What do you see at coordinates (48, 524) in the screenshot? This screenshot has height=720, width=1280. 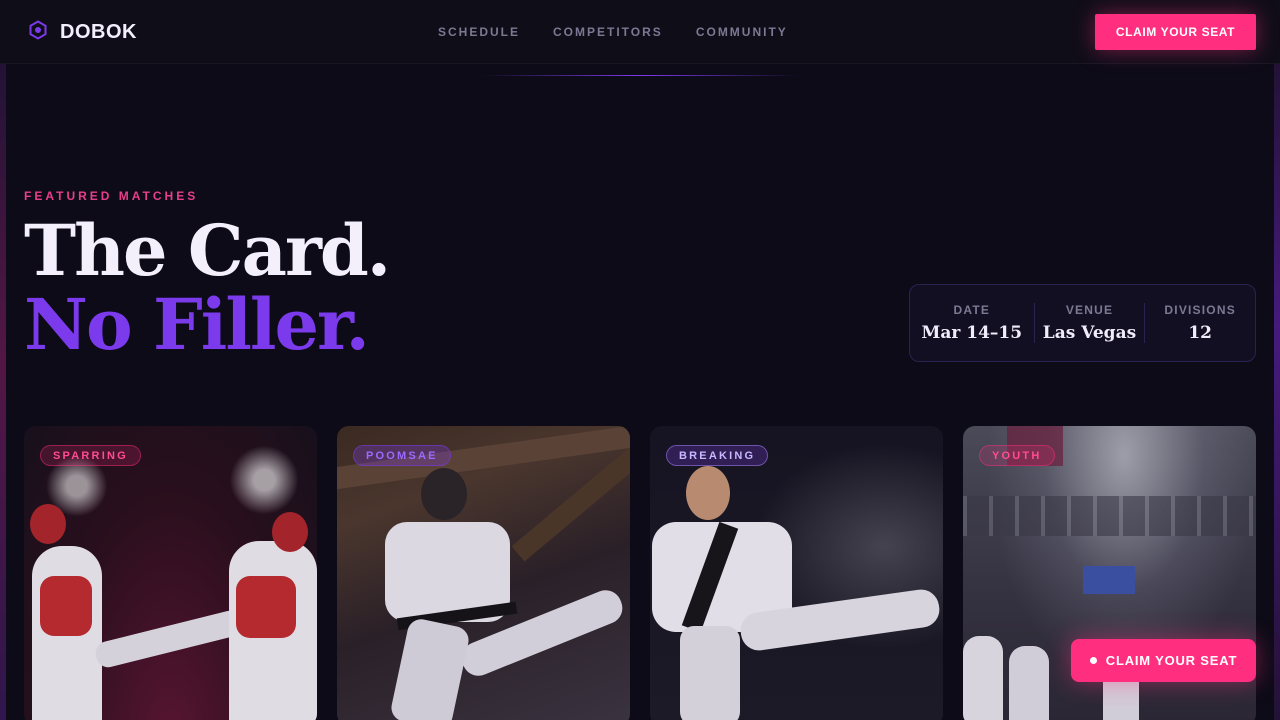 I see `helmet-left` at bounding box center [48, 524].